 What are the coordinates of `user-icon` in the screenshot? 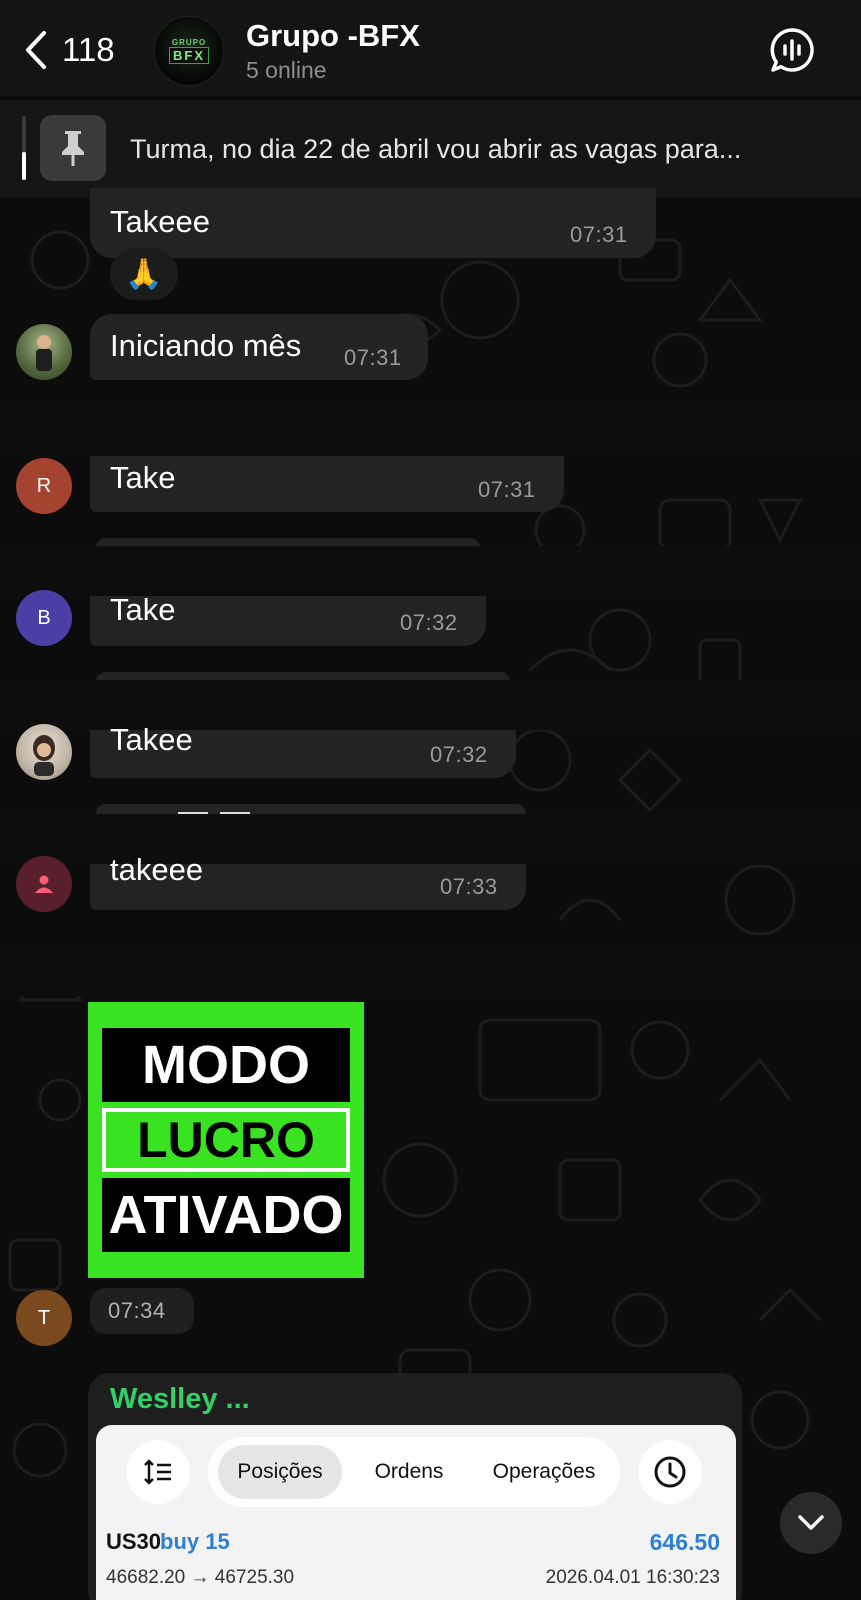 It's located at (44, 884).